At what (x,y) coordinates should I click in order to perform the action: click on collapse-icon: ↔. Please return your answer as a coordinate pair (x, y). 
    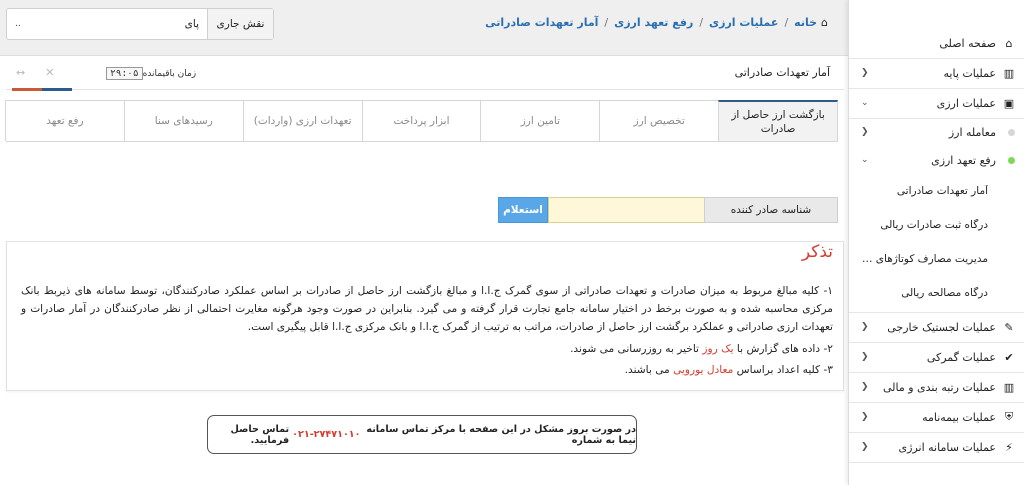
    Looking at the image, I should click on (20, 72).